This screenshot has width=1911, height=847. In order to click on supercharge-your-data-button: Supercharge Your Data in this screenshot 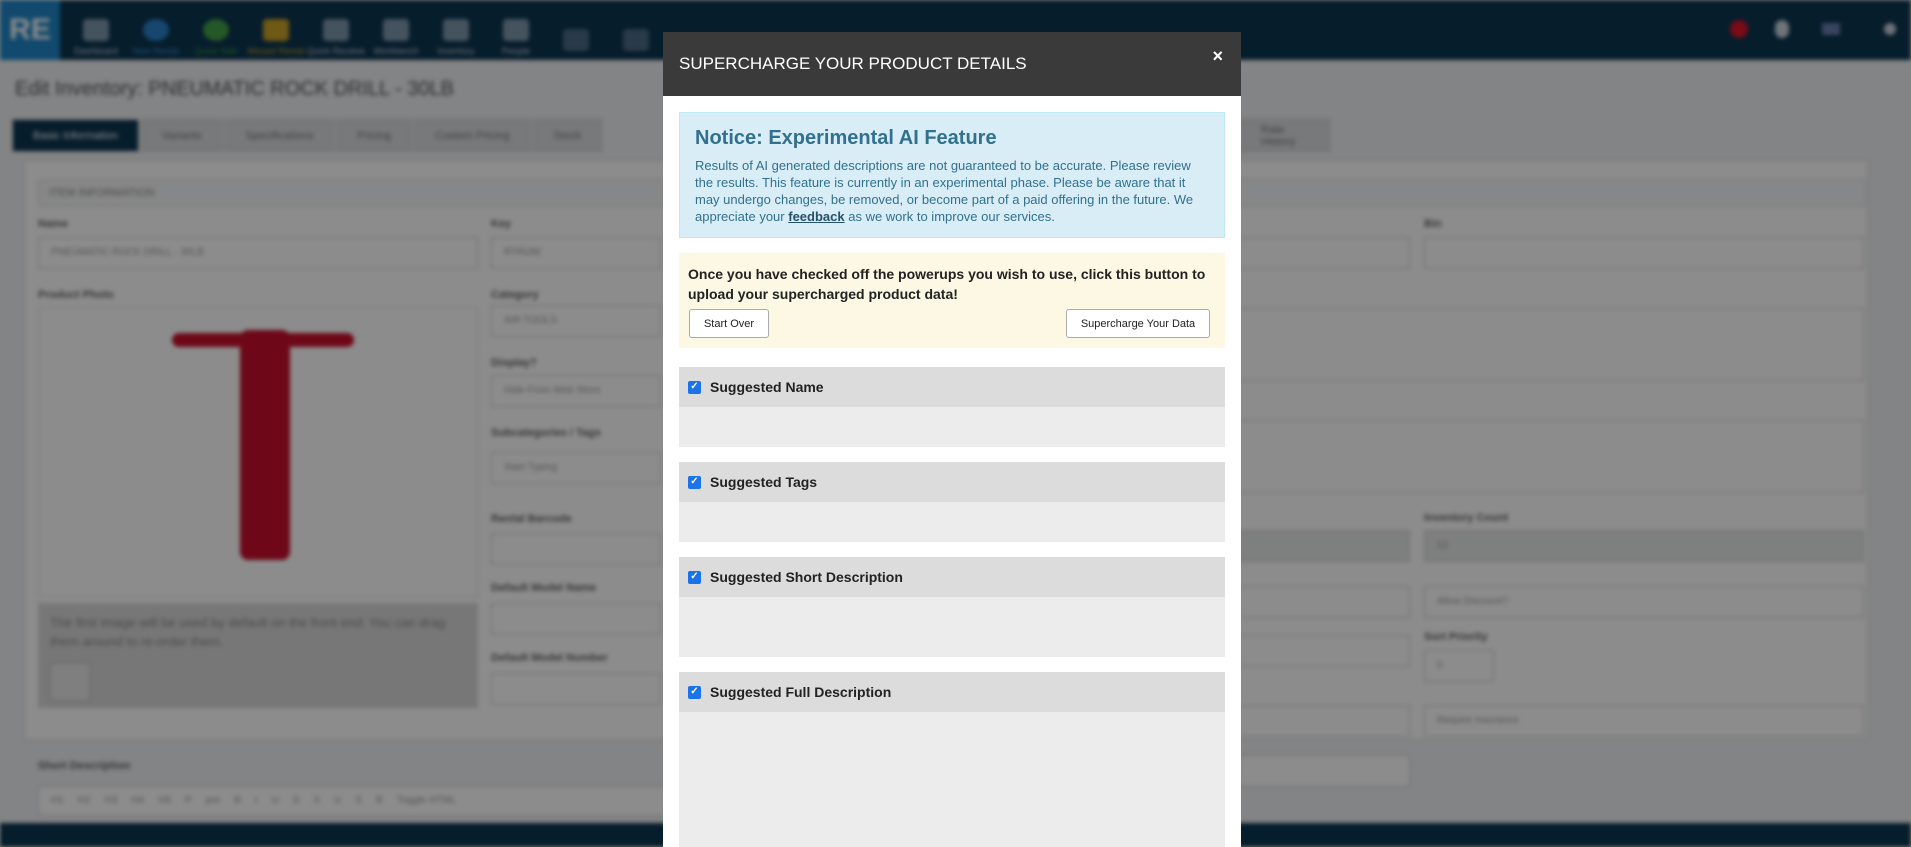, I will do `click(1138, 323)`.